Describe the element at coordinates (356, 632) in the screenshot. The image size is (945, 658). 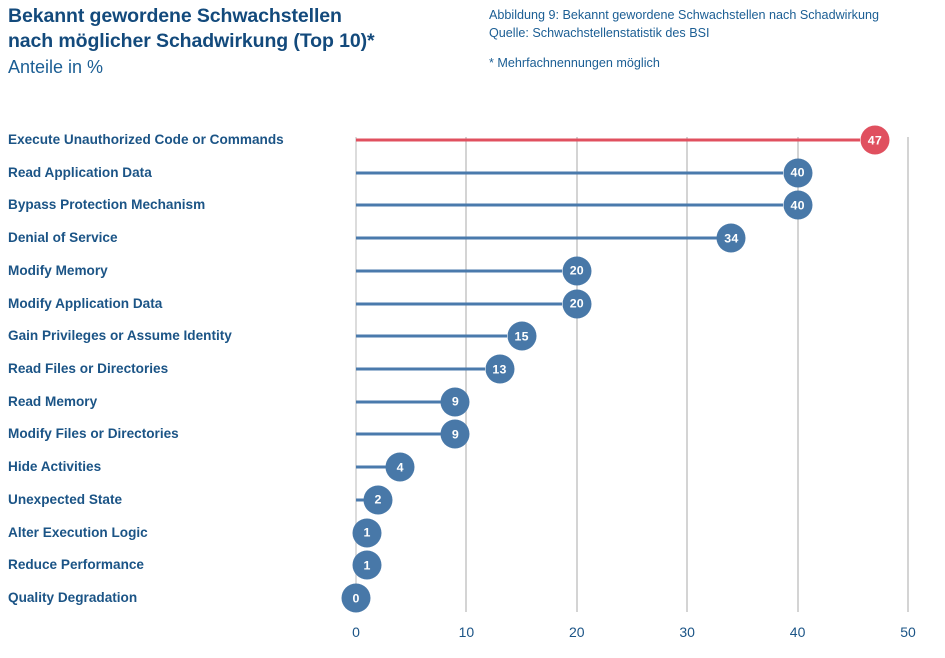
I see `x-tick-label: 0` at that location.